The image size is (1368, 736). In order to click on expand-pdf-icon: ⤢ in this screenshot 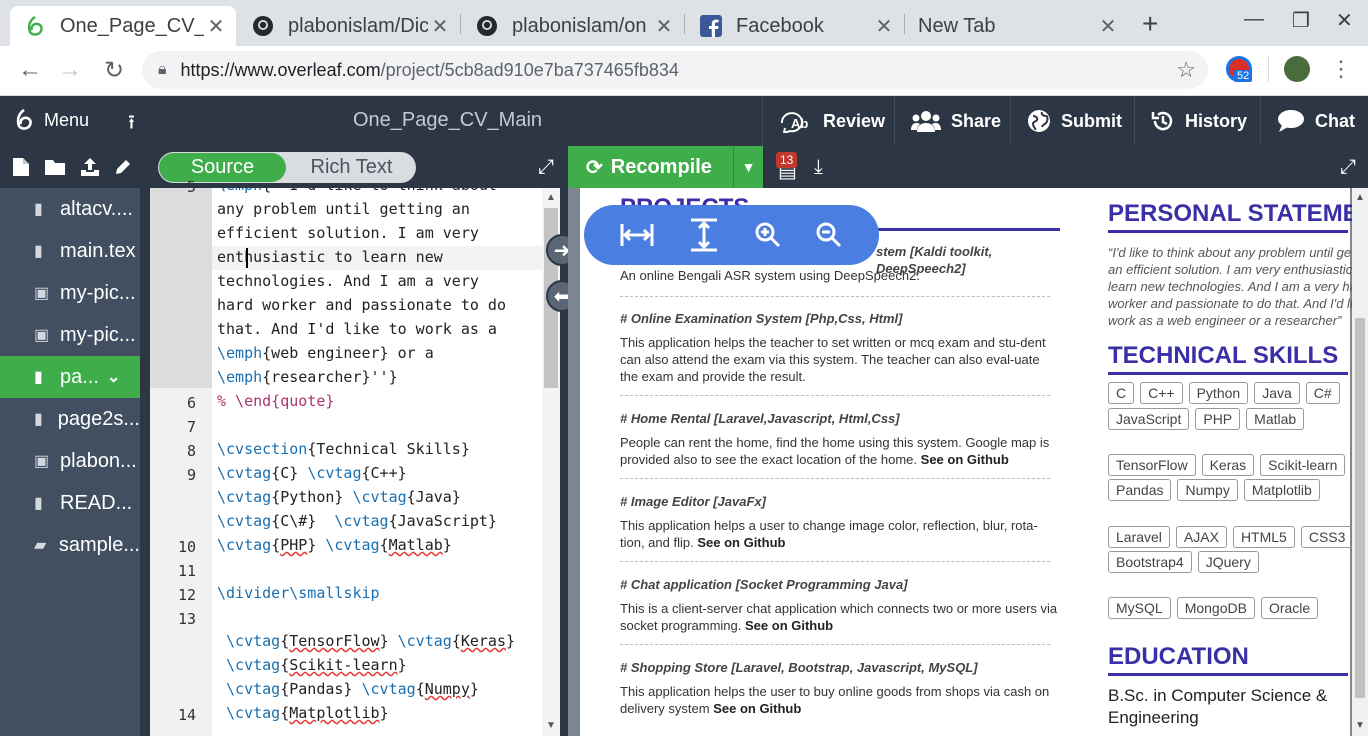, I will do `click(1348, 167)`.